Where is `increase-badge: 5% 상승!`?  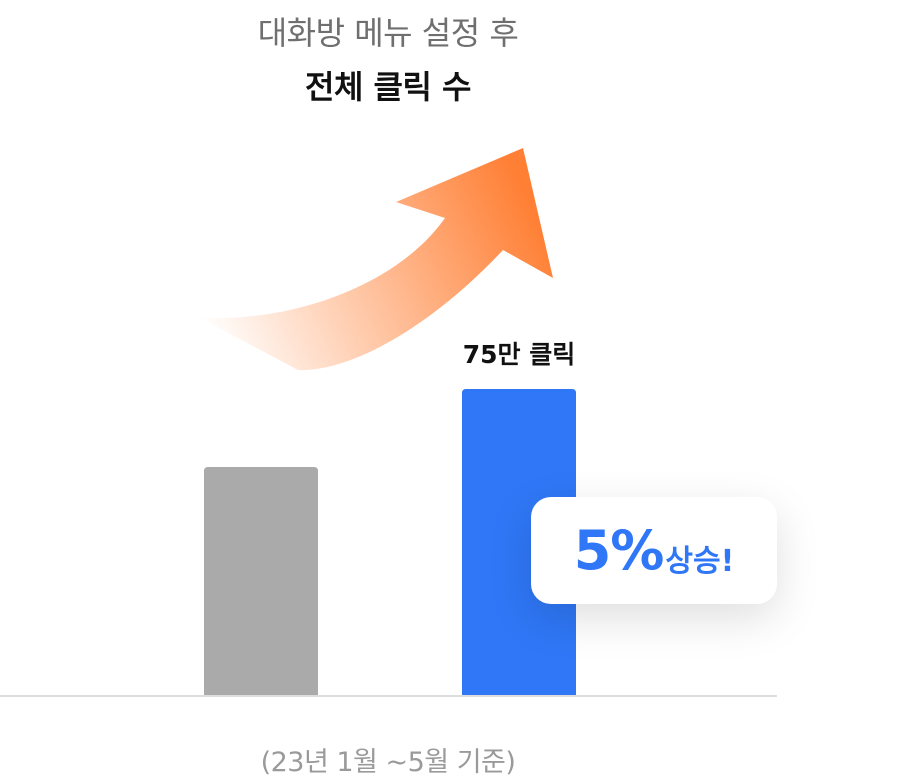
increase-badge: 5% 상승! is located at coordinates (654, 550).